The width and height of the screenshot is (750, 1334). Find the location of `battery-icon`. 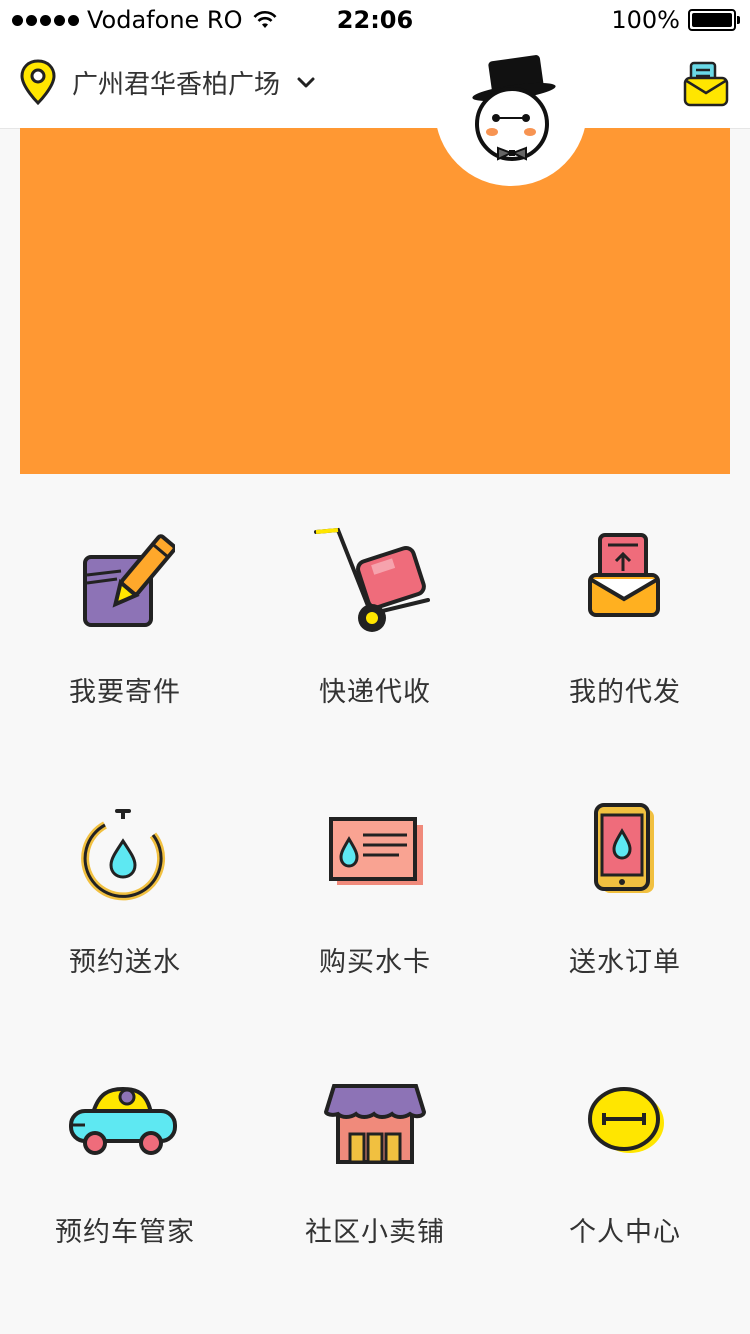

battery-icon is located at coordinates (714, 20).